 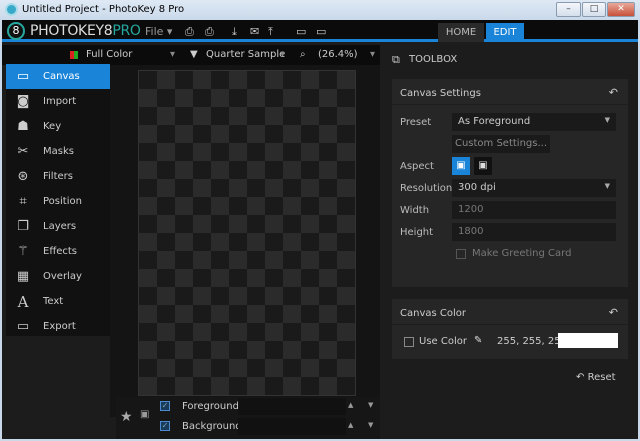 I want to click on toolbox-title: TOOLBOX, so click(x=433, y=59).